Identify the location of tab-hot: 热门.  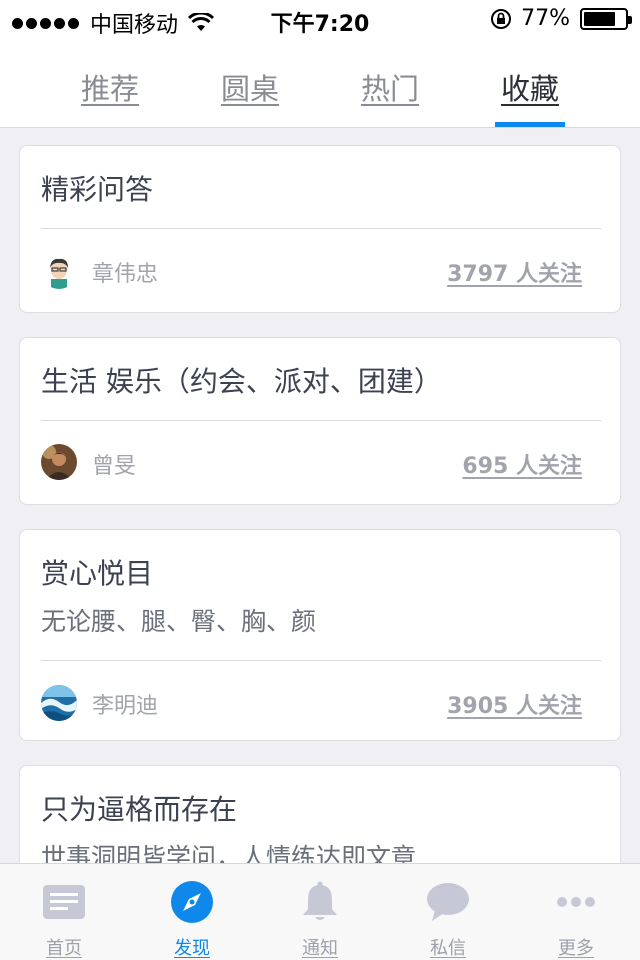
(390, 87).